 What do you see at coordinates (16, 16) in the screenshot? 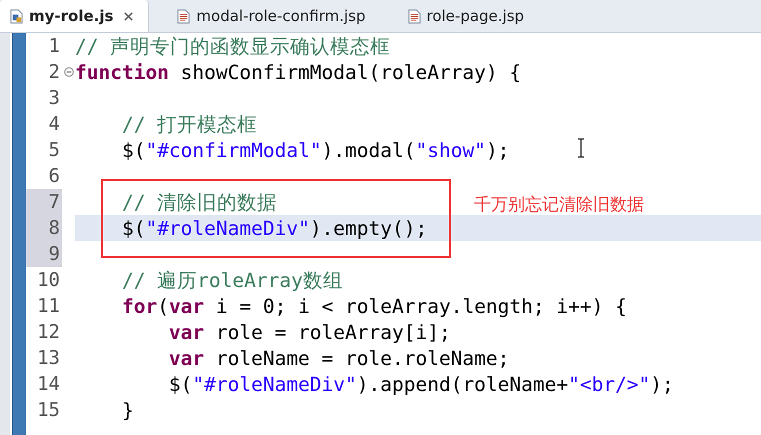
I see `script-file-icon` at bounding box center [16, 16].